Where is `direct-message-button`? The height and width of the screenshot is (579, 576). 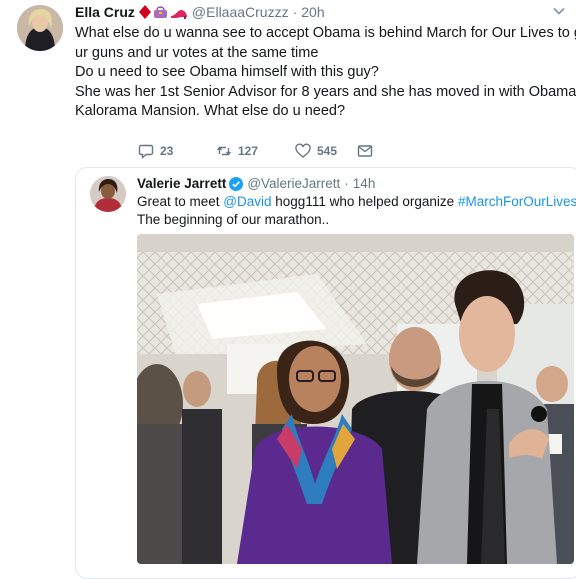 direct-message-button is located at coordinates (368, 151).